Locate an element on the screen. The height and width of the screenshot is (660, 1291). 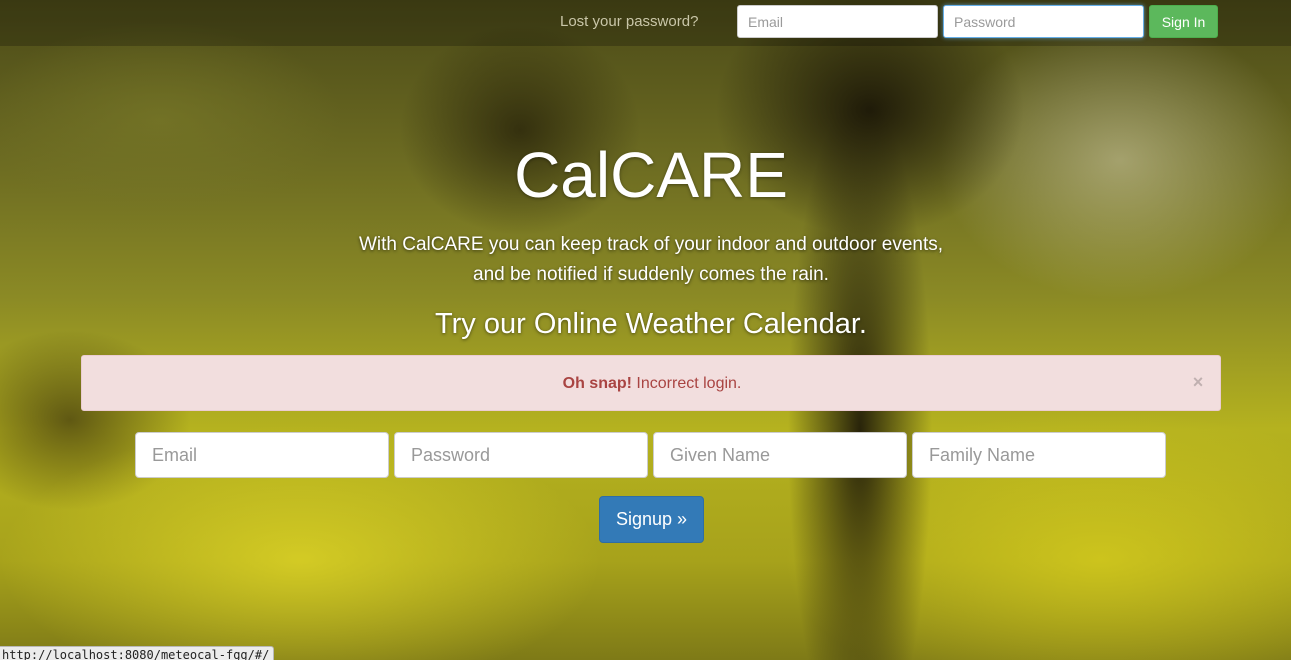
signup-email-input is located at coordinates (262, 455).